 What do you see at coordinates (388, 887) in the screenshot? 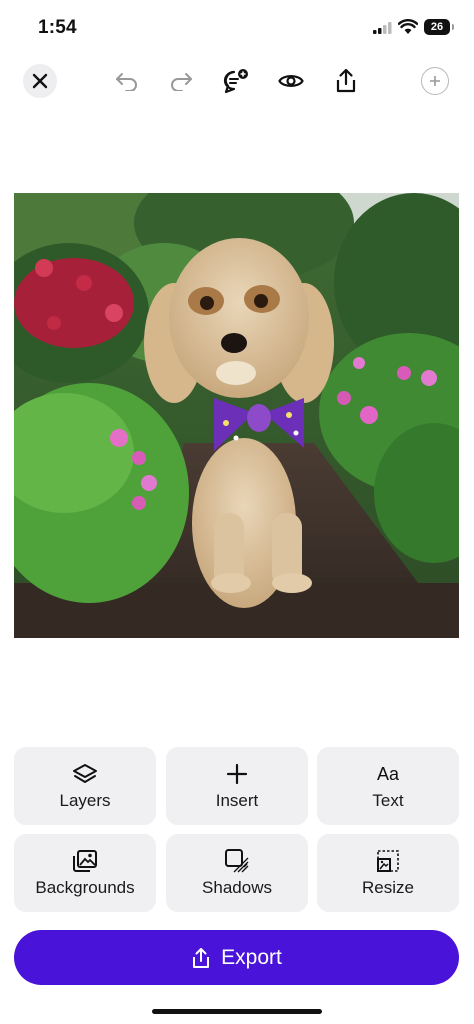
I see `tool-label: Resize` at bounding box center [388, 887].